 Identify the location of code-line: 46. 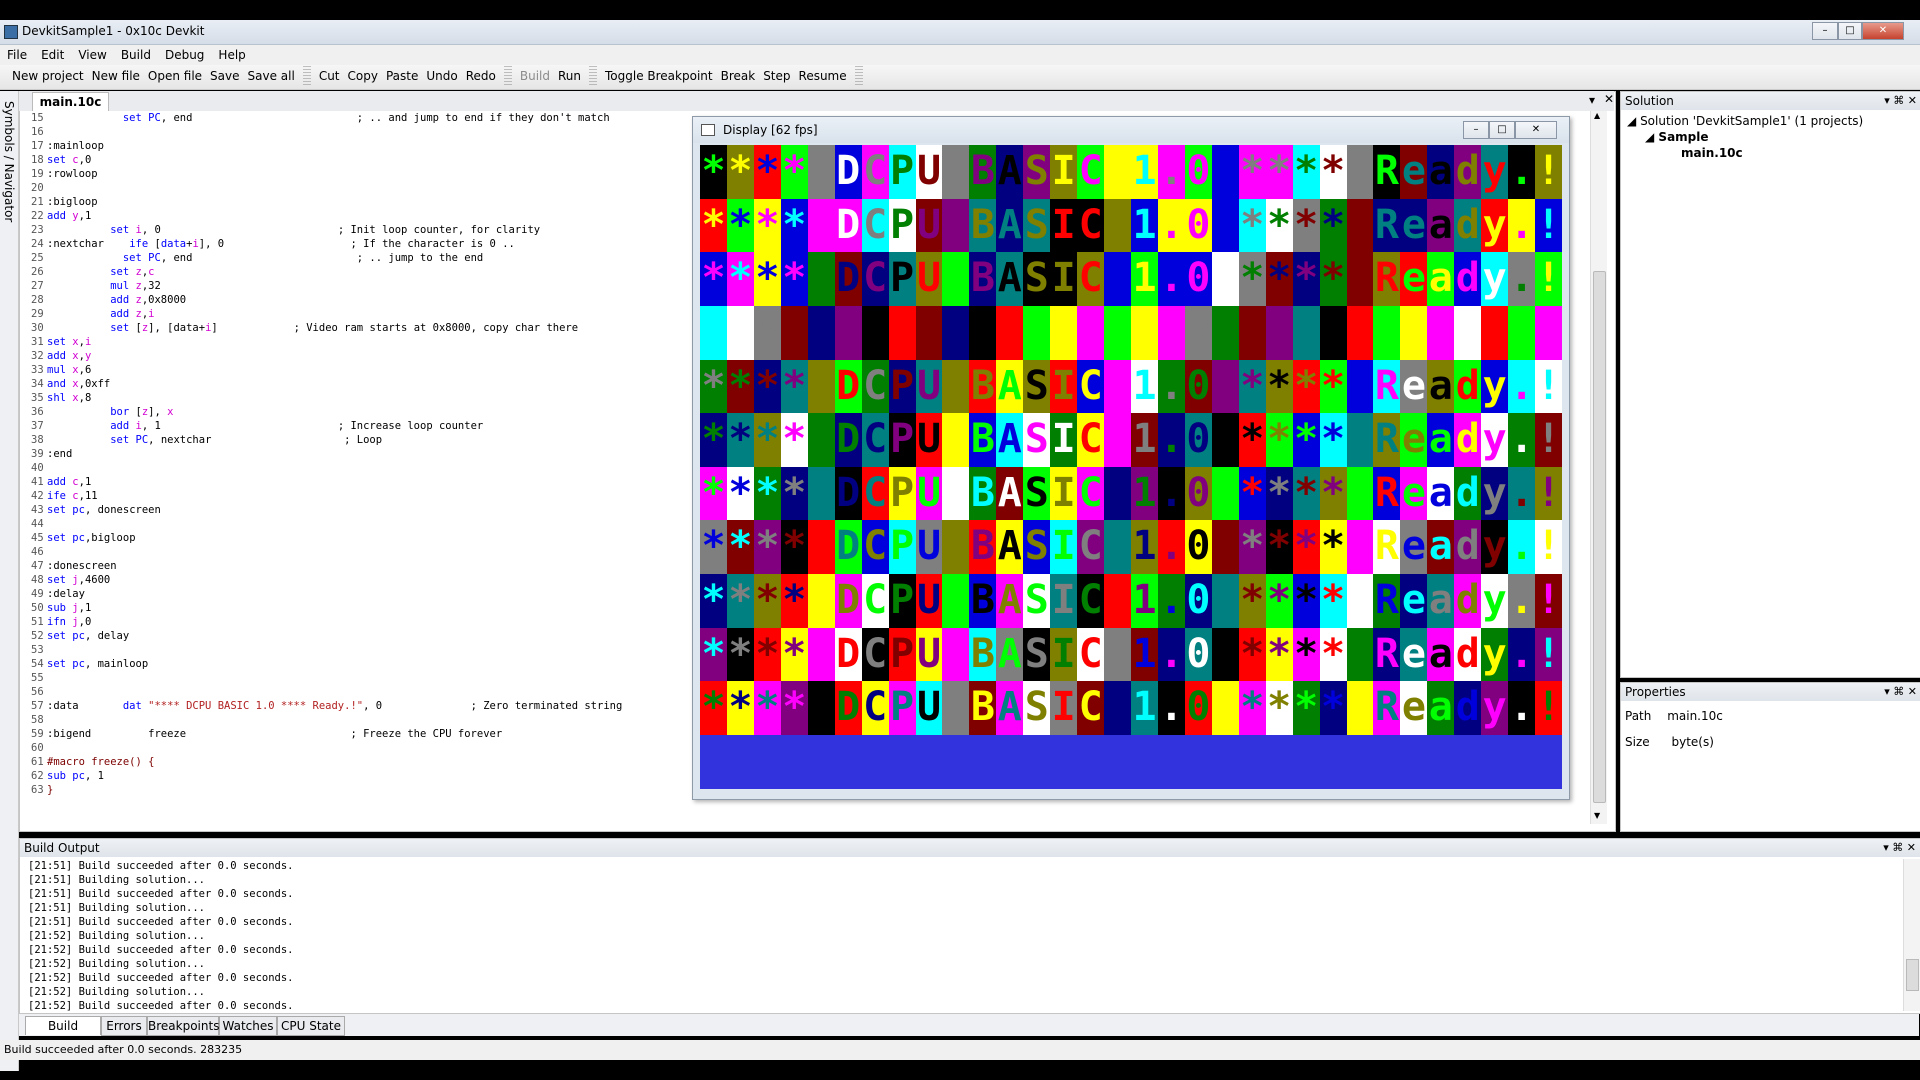
(39, 552).